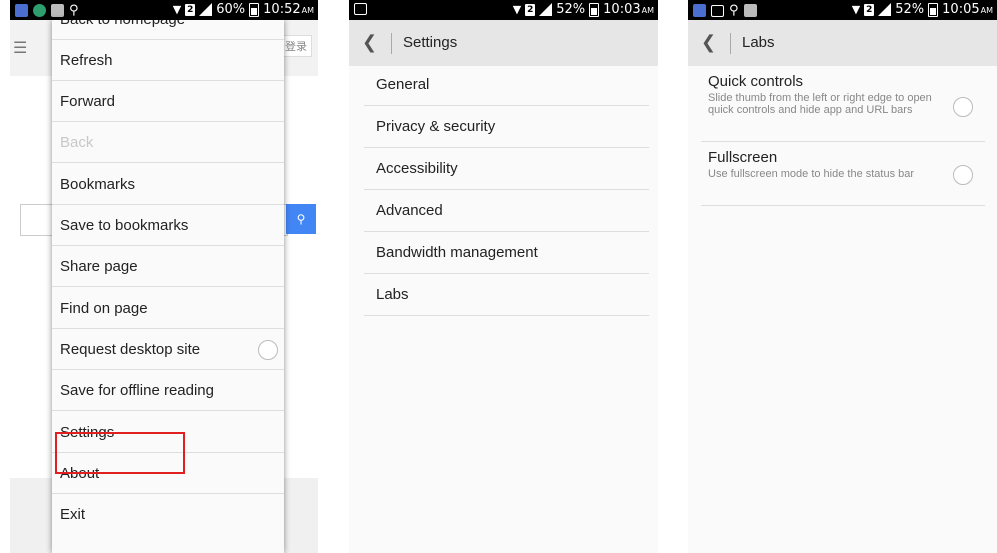 The width and height of the screenshot is (997, 553). I want to click on clock: 10:52AM, so click(288, 9).